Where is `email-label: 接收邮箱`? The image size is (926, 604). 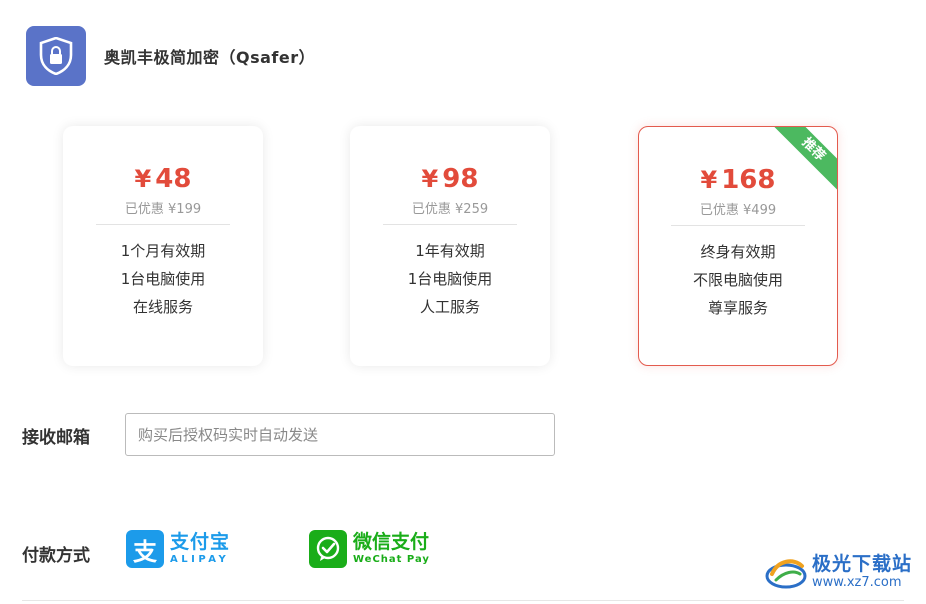
email-label: 接收邮箱 is located at coordinates (56, 438).